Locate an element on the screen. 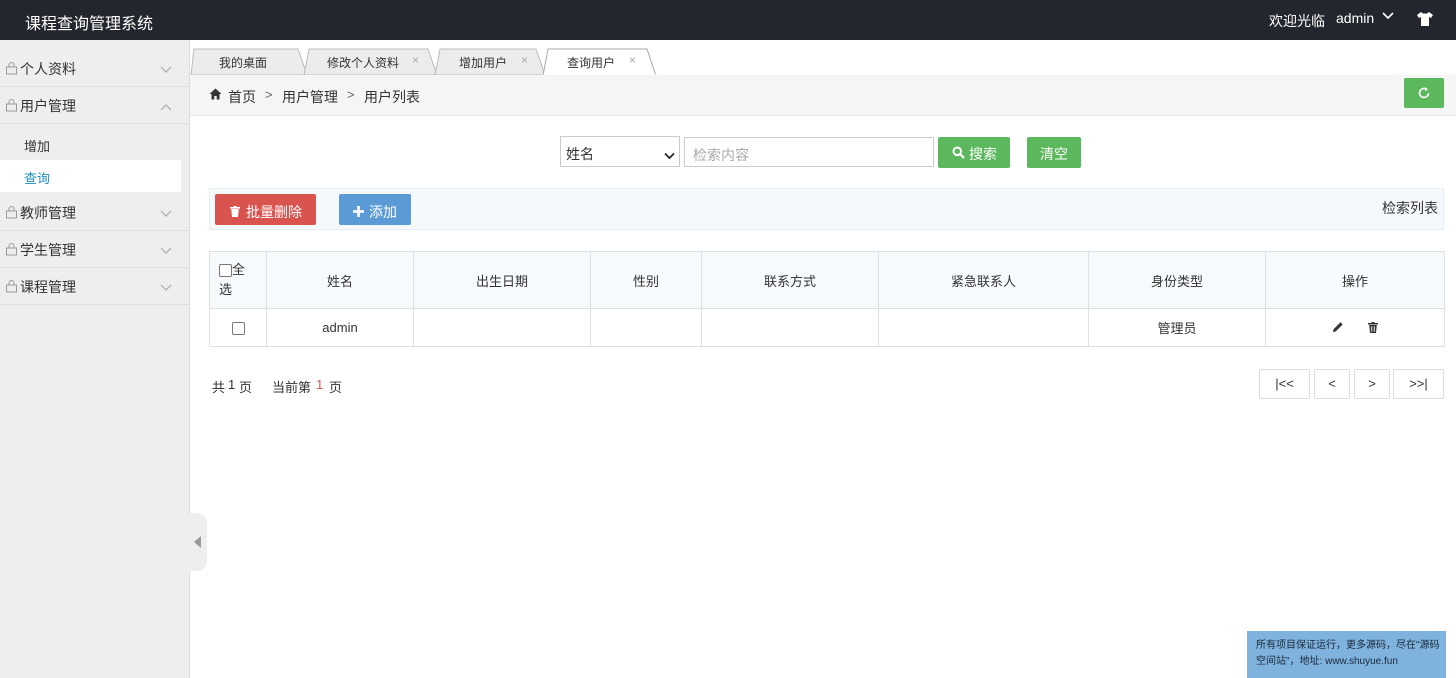 This screenshot has height=678, width=1456. app-title: 课程查询管理系统 is located at coordinates (89, 24).